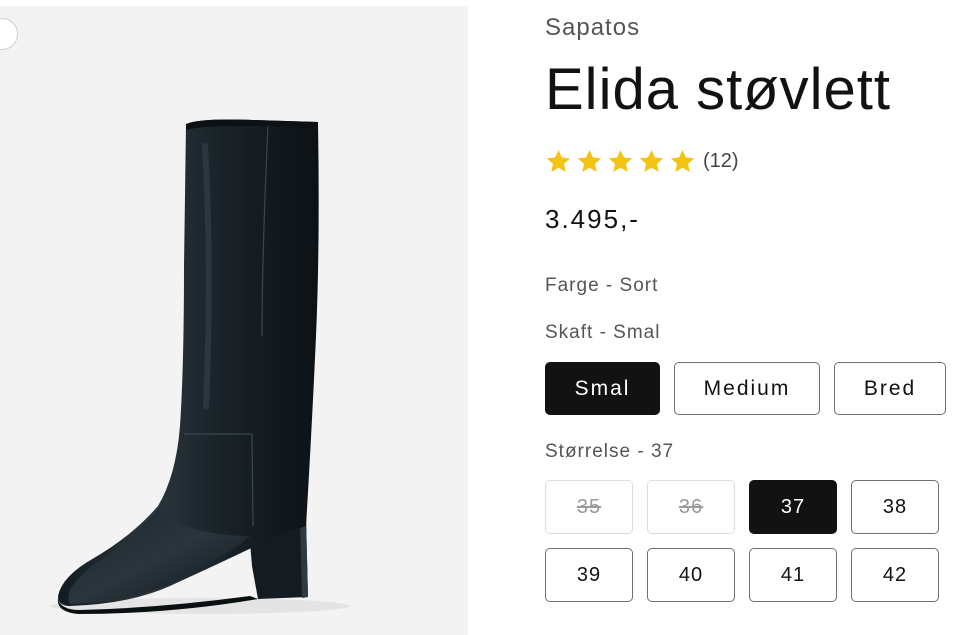 The image size is (960, 635). What do you see at coordinates (603, 332) in the screenshot?
I see `shaft-option-label: Skaft - Smal` at bounding box center [603, 332].